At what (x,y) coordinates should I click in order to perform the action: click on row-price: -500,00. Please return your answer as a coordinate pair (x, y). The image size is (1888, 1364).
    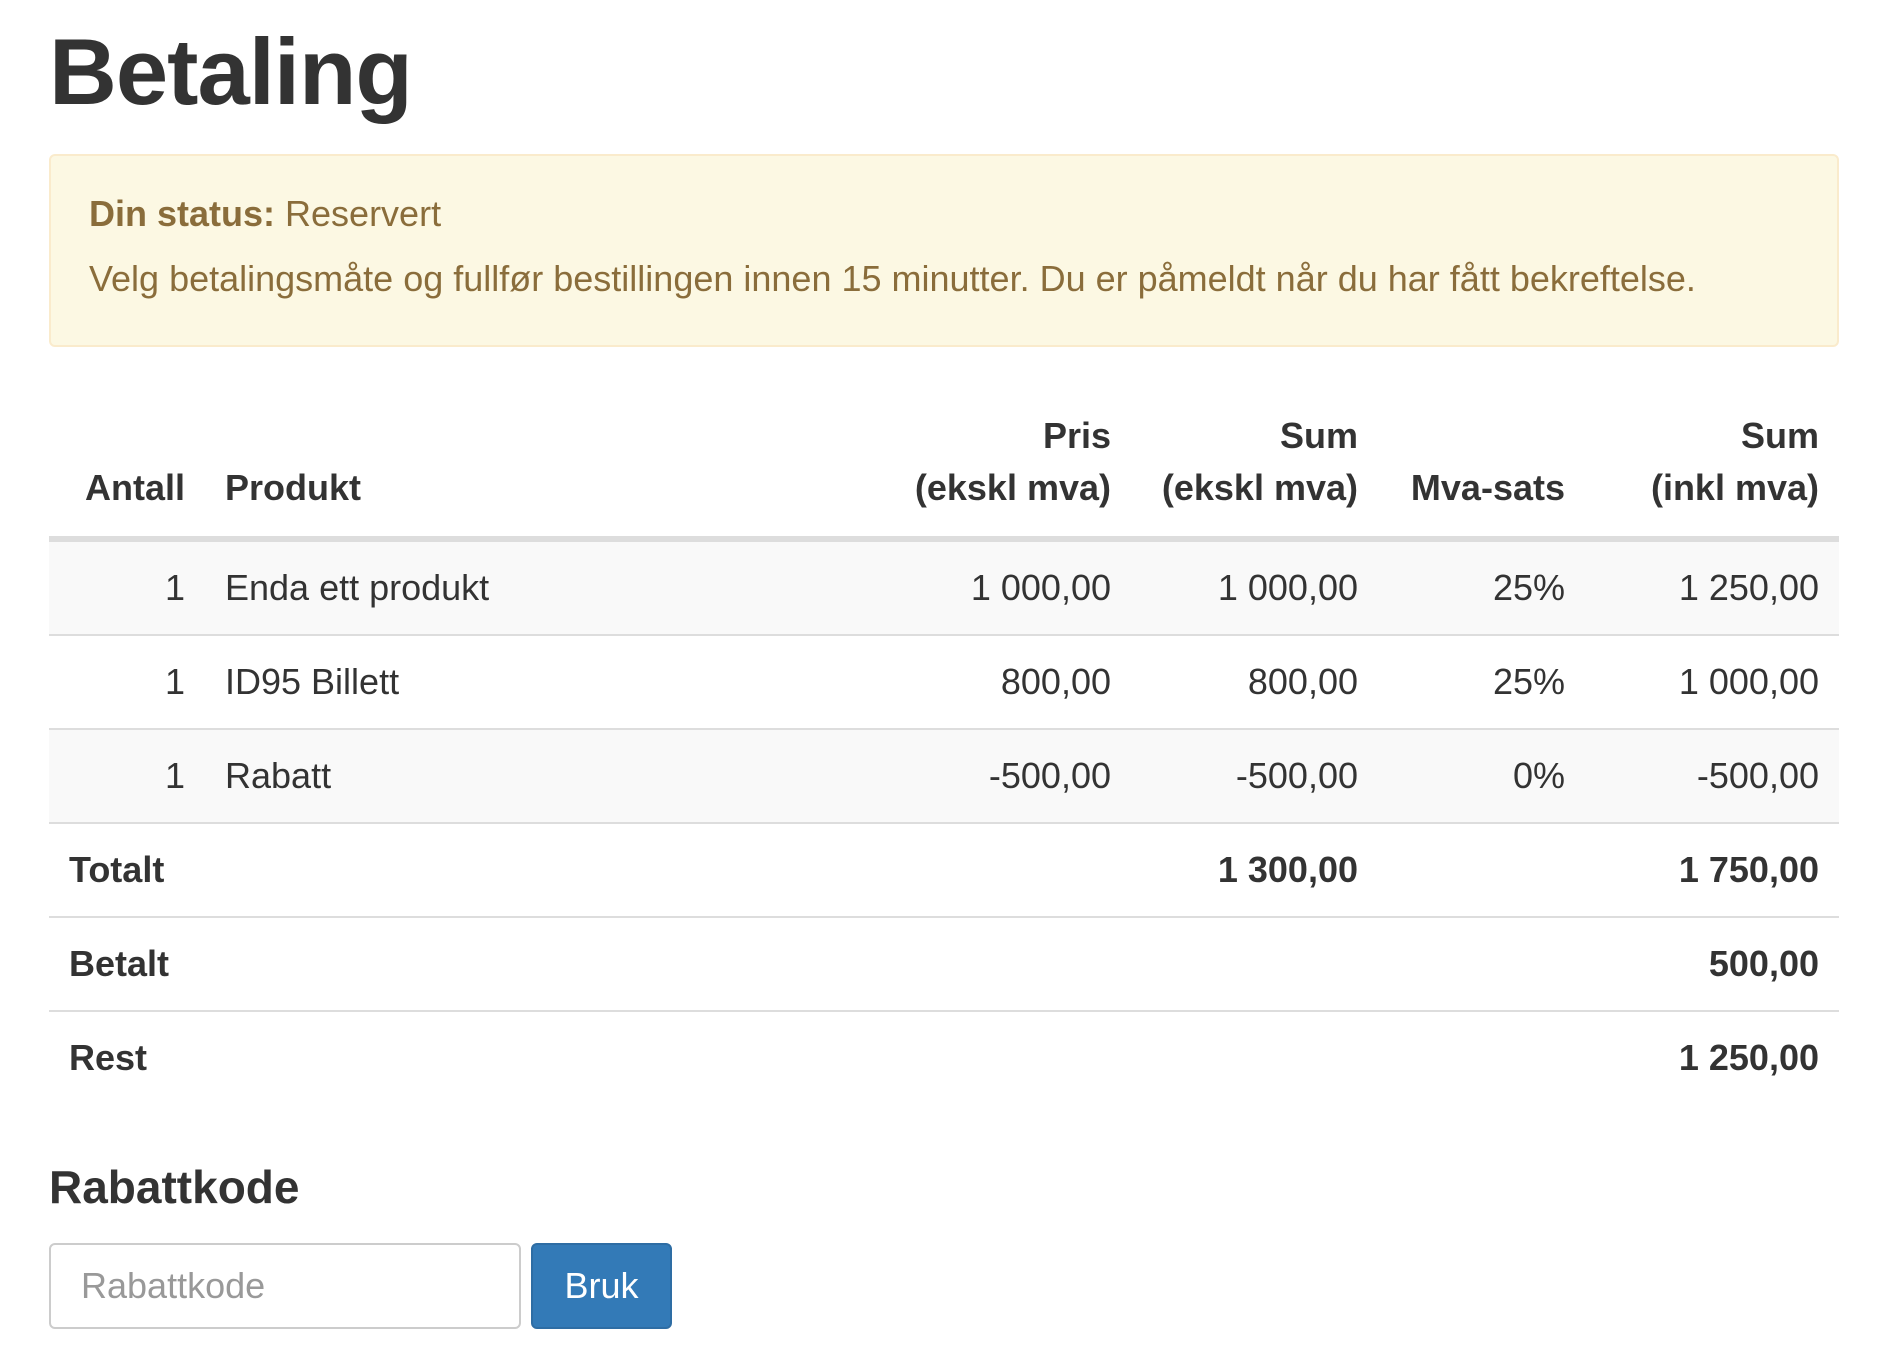
    Looking at the image, I should click on (1008, 776).